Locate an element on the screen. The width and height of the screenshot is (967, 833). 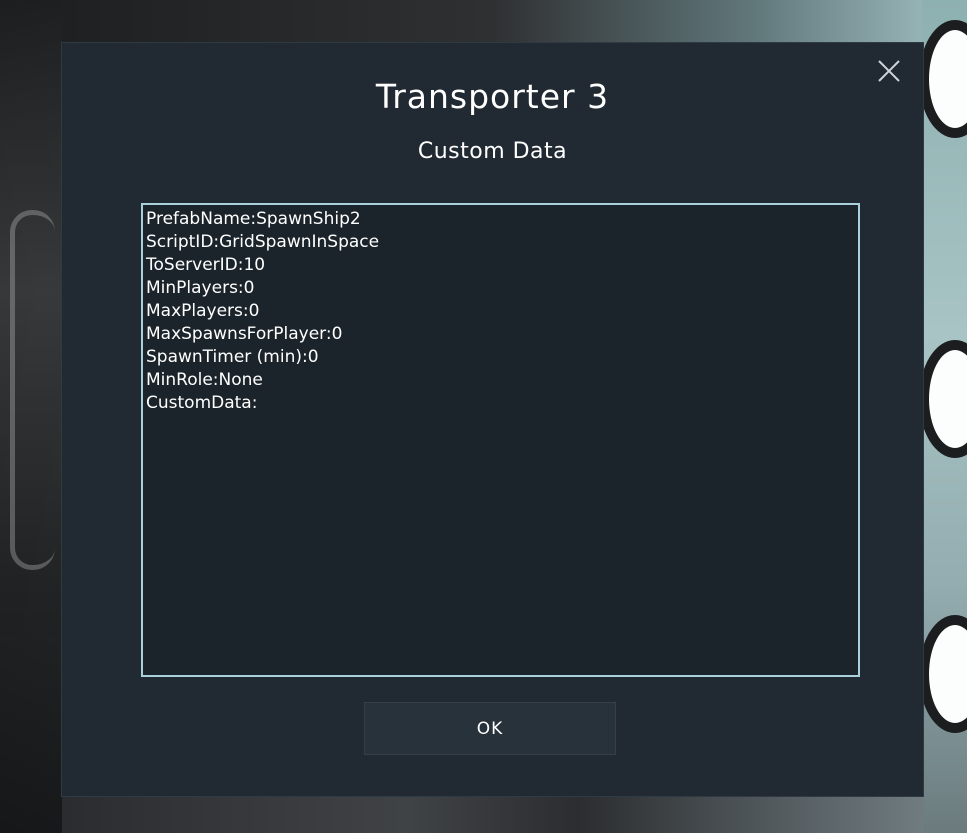
text-line: CustomData: is located at coordinates (202, 403).